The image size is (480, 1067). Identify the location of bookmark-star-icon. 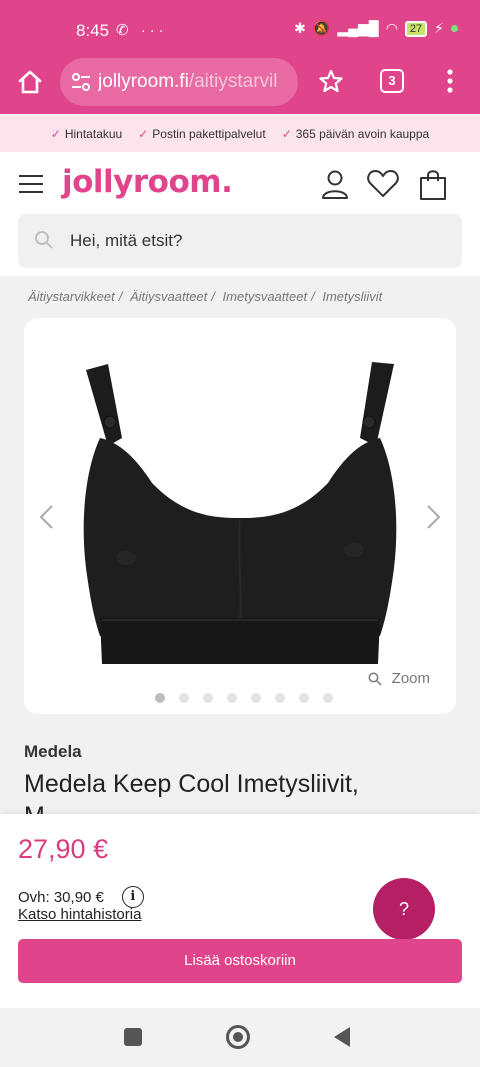
(331, 81).